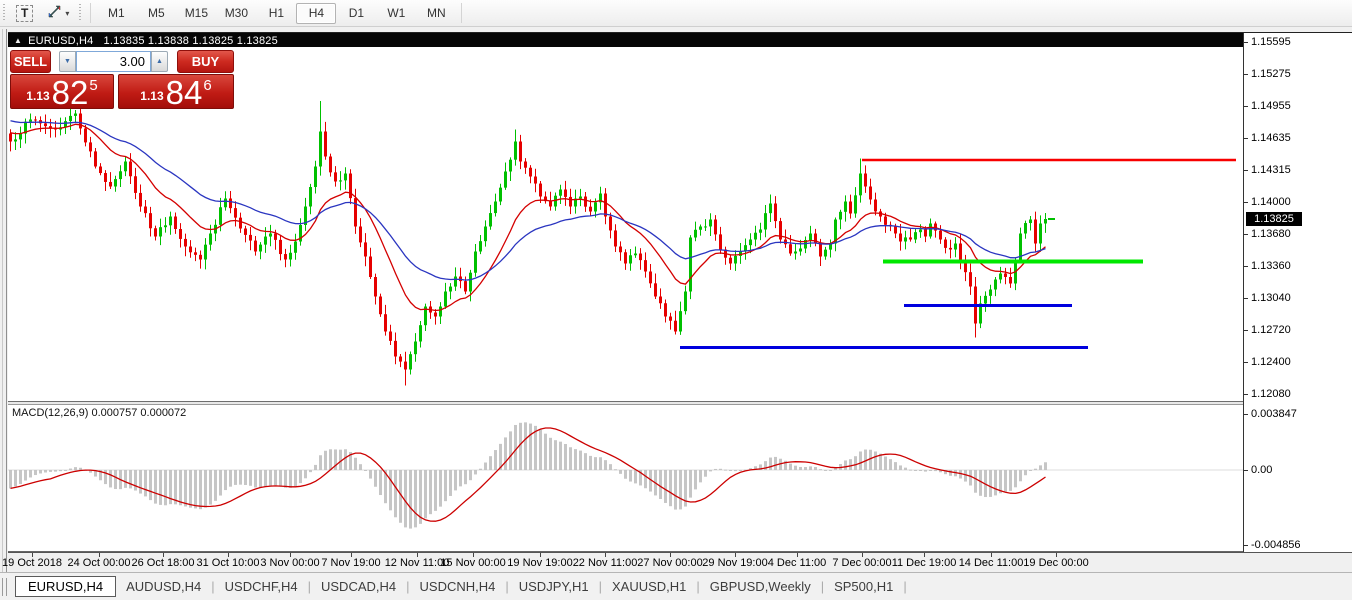  Describe the element at coordinates (228, 563) in the screenshot. I see `time-axis-label: 31 Oct 10:00` at that location.